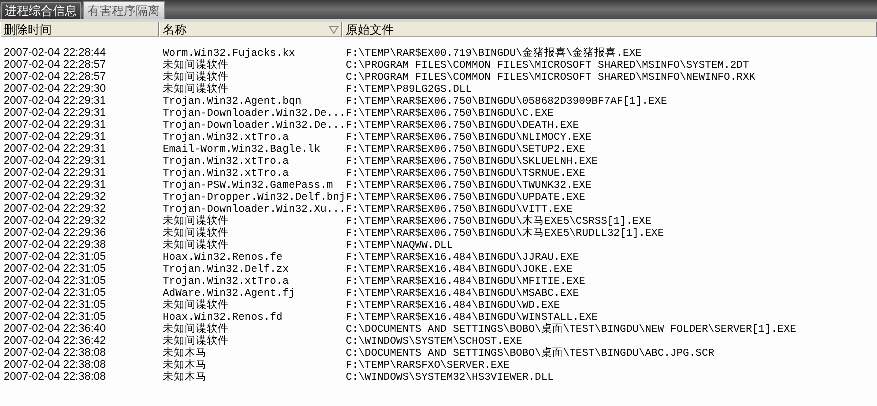  Describe the element at coordinates (609, 29) in the screenshot. I see `column-header: 原始文件` at that location.